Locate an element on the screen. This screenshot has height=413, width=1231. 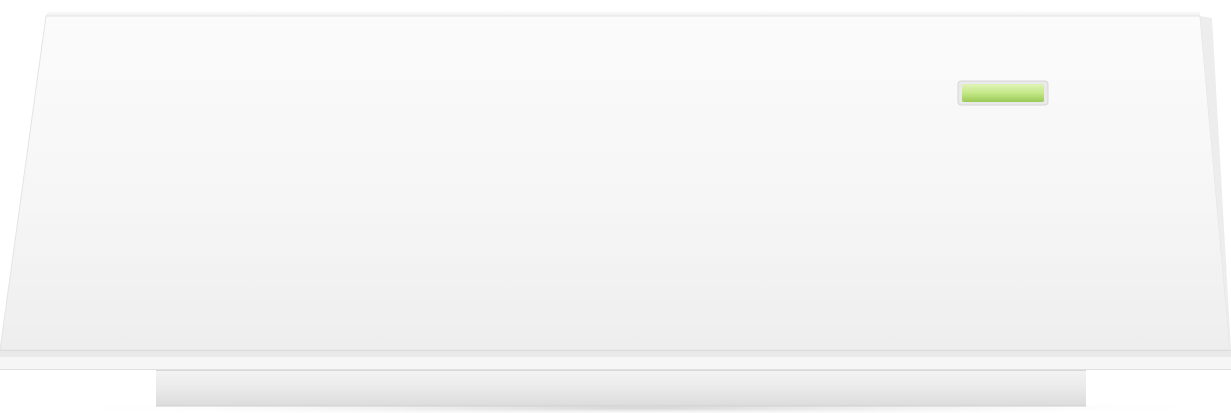
panel-bottom-trim is located at coordinates (615, 353).